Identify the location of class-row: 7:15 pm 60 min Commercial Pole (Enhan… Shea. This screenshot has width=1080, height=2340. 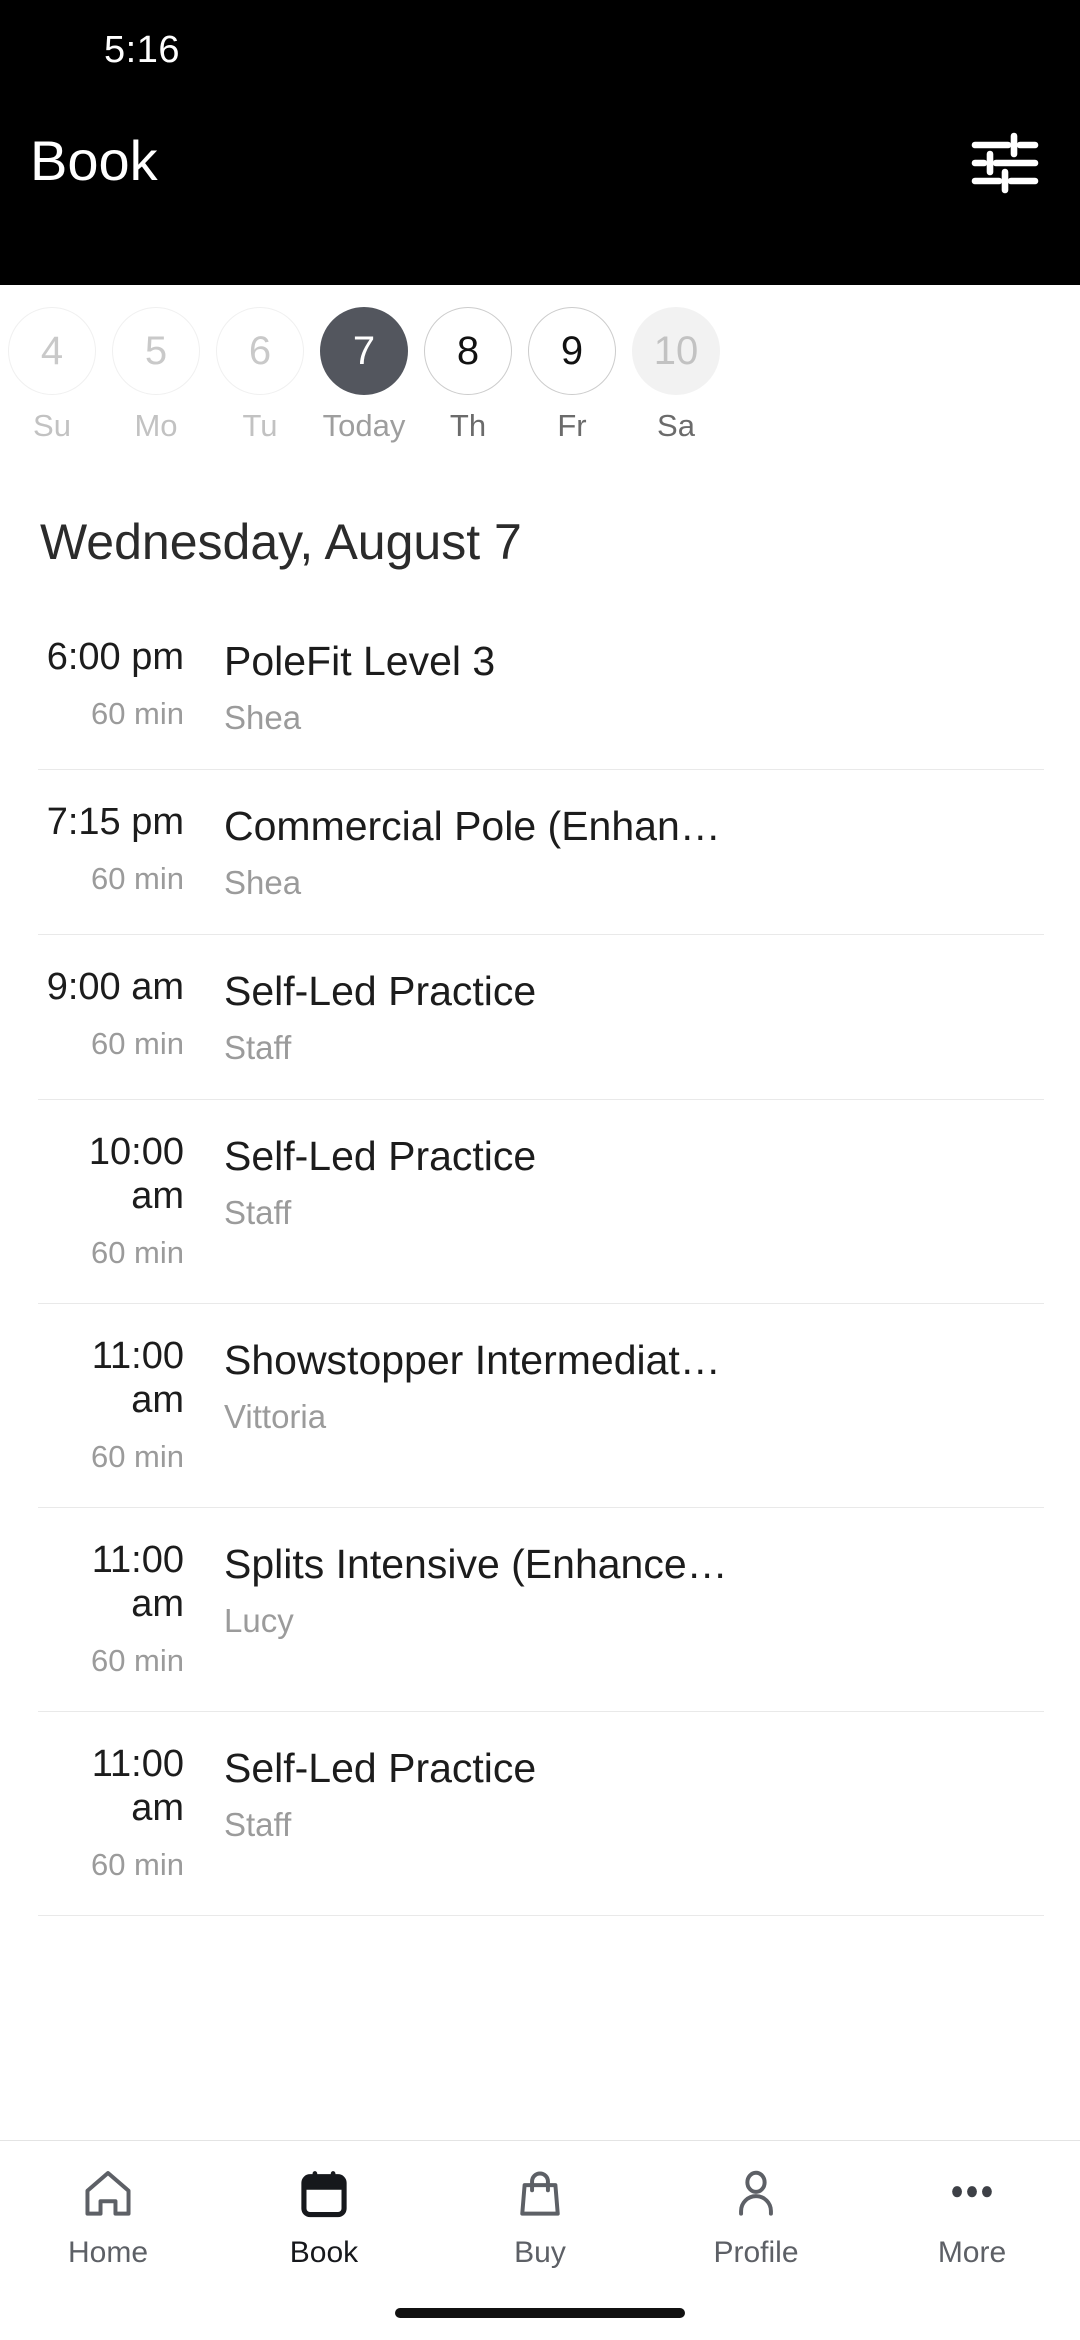
(541, 852).